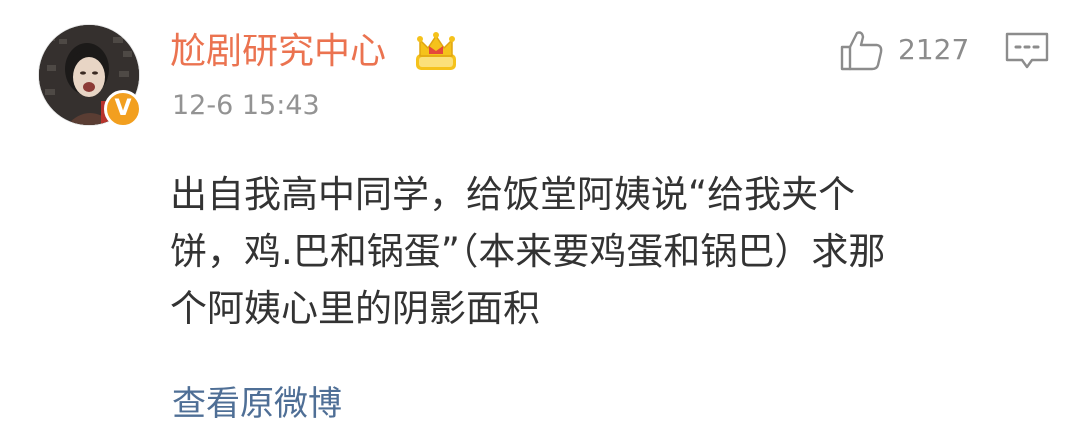  What do you see at coordinates (862, 50) in the screenshot?
I see `thumbs-up-icon` at bounding box center [862, 50].